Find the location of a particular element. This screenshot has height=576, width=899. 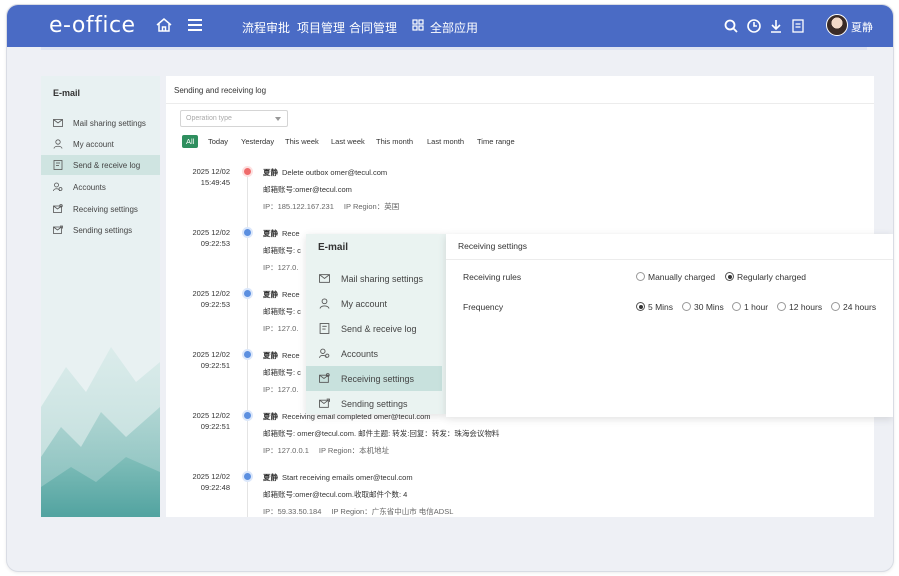

filter-last-week: Last week is located at coordinates (348, 141).